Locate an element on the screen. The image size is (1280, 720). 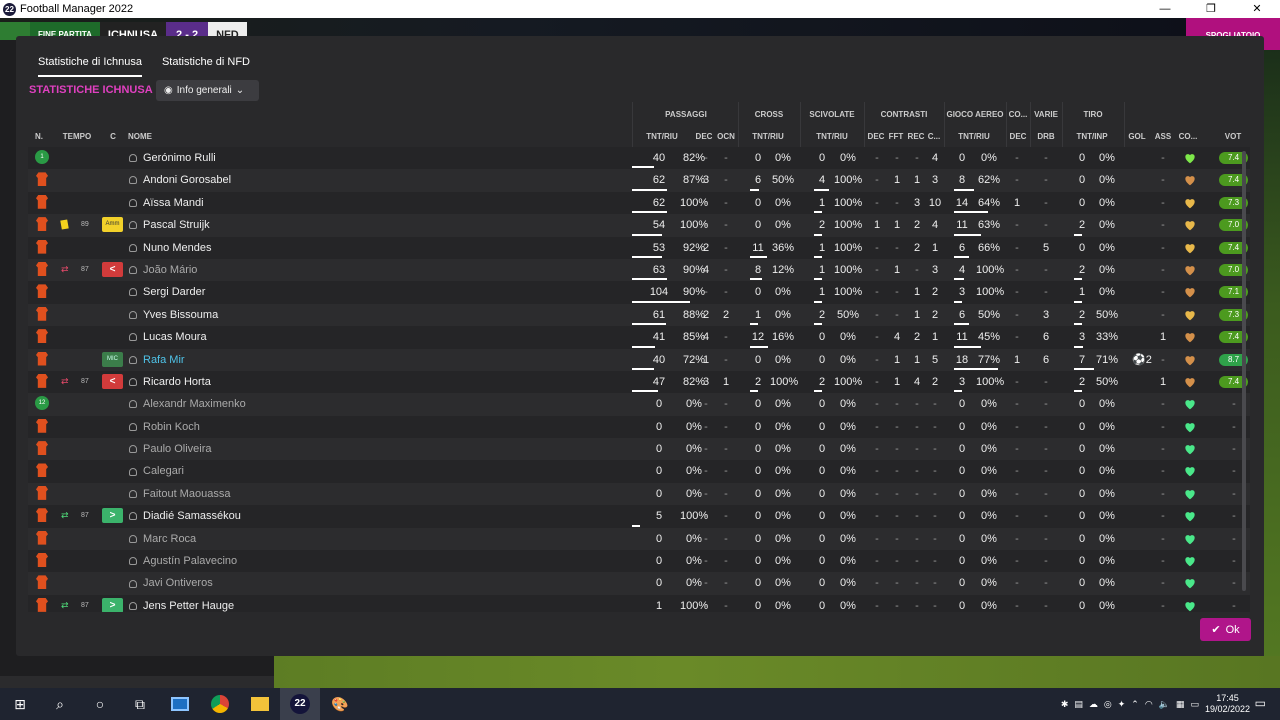
col-vot: VOT is located at coordinates (1233, 136).